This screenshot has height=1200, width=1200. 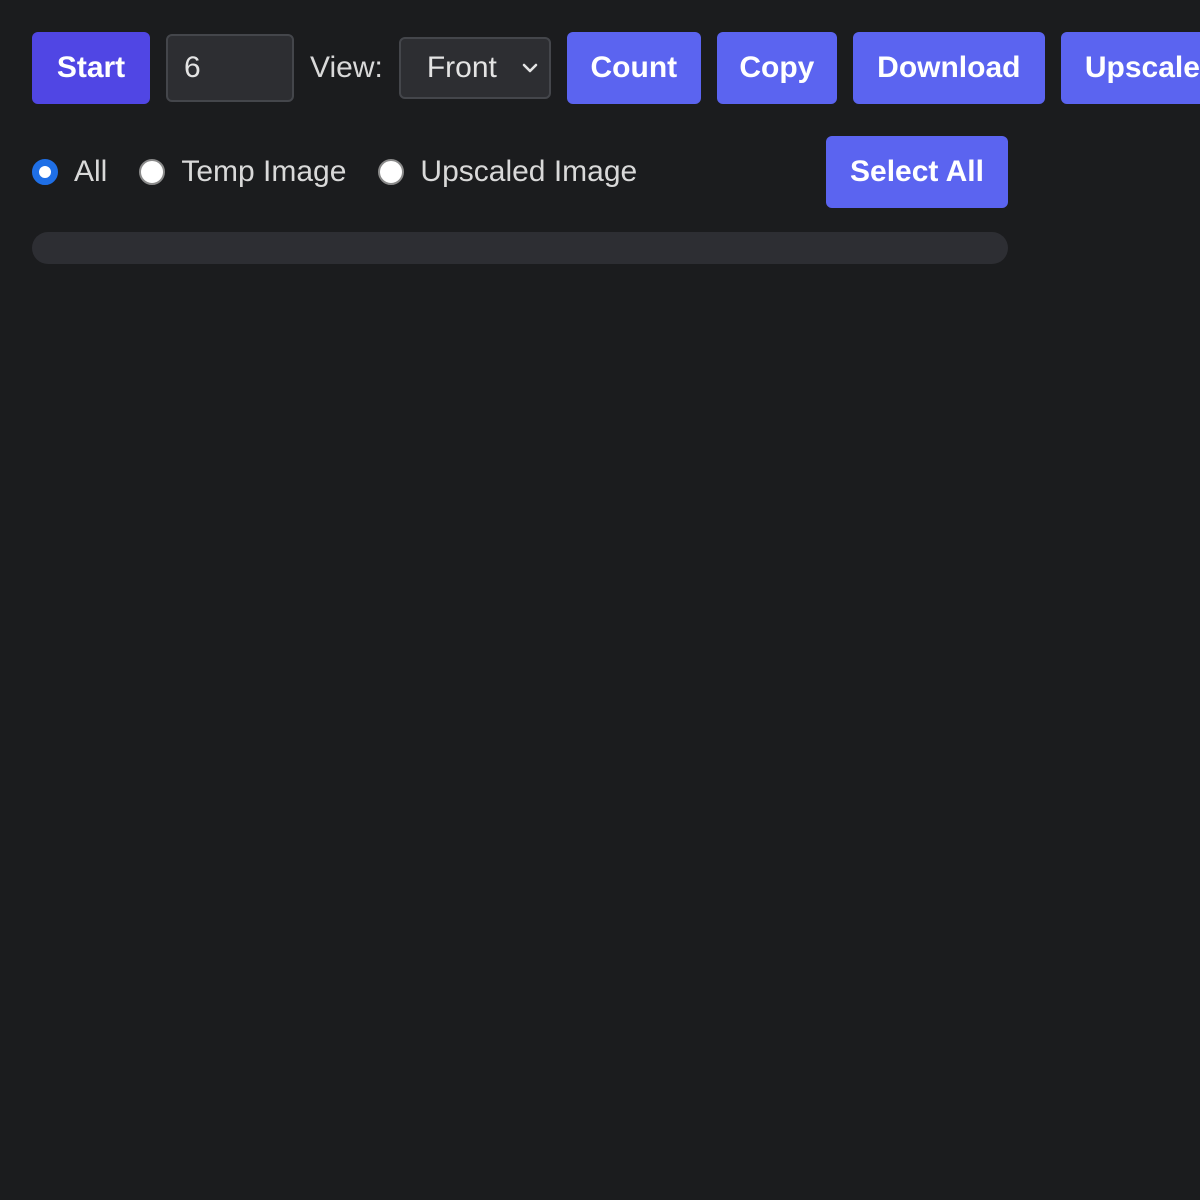 I want to click on image-type-radio-group: All Temp Image Upscaled Image, so click(x=350, y=172).